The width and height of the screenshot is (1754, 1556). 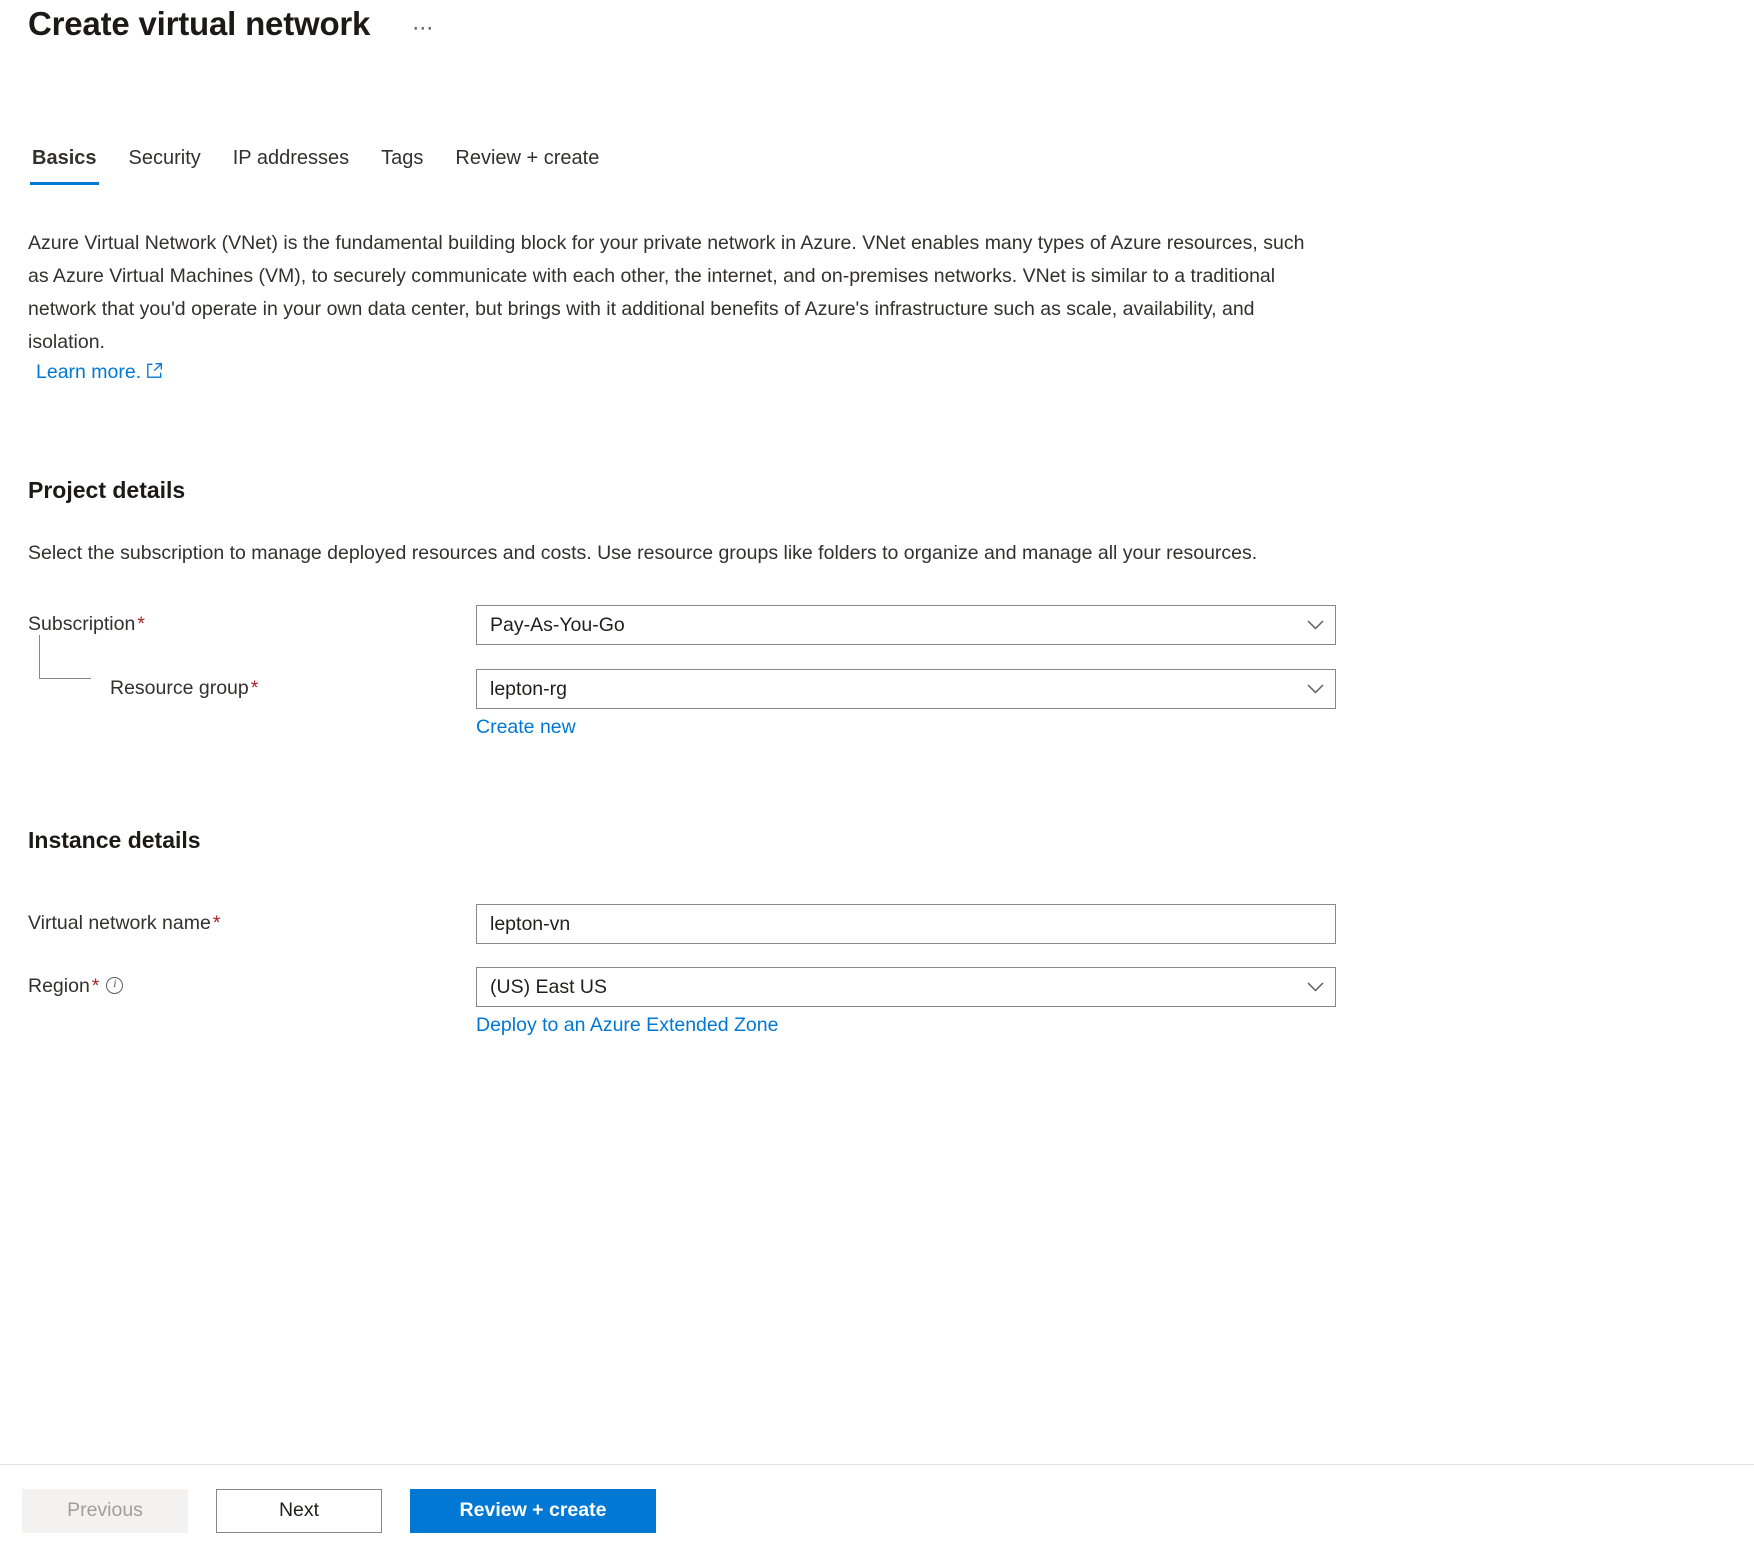 What do you see at coordinates (165, 165) in the screenshot?
I see `tab-security: Security` at bounding box center [165, 165].